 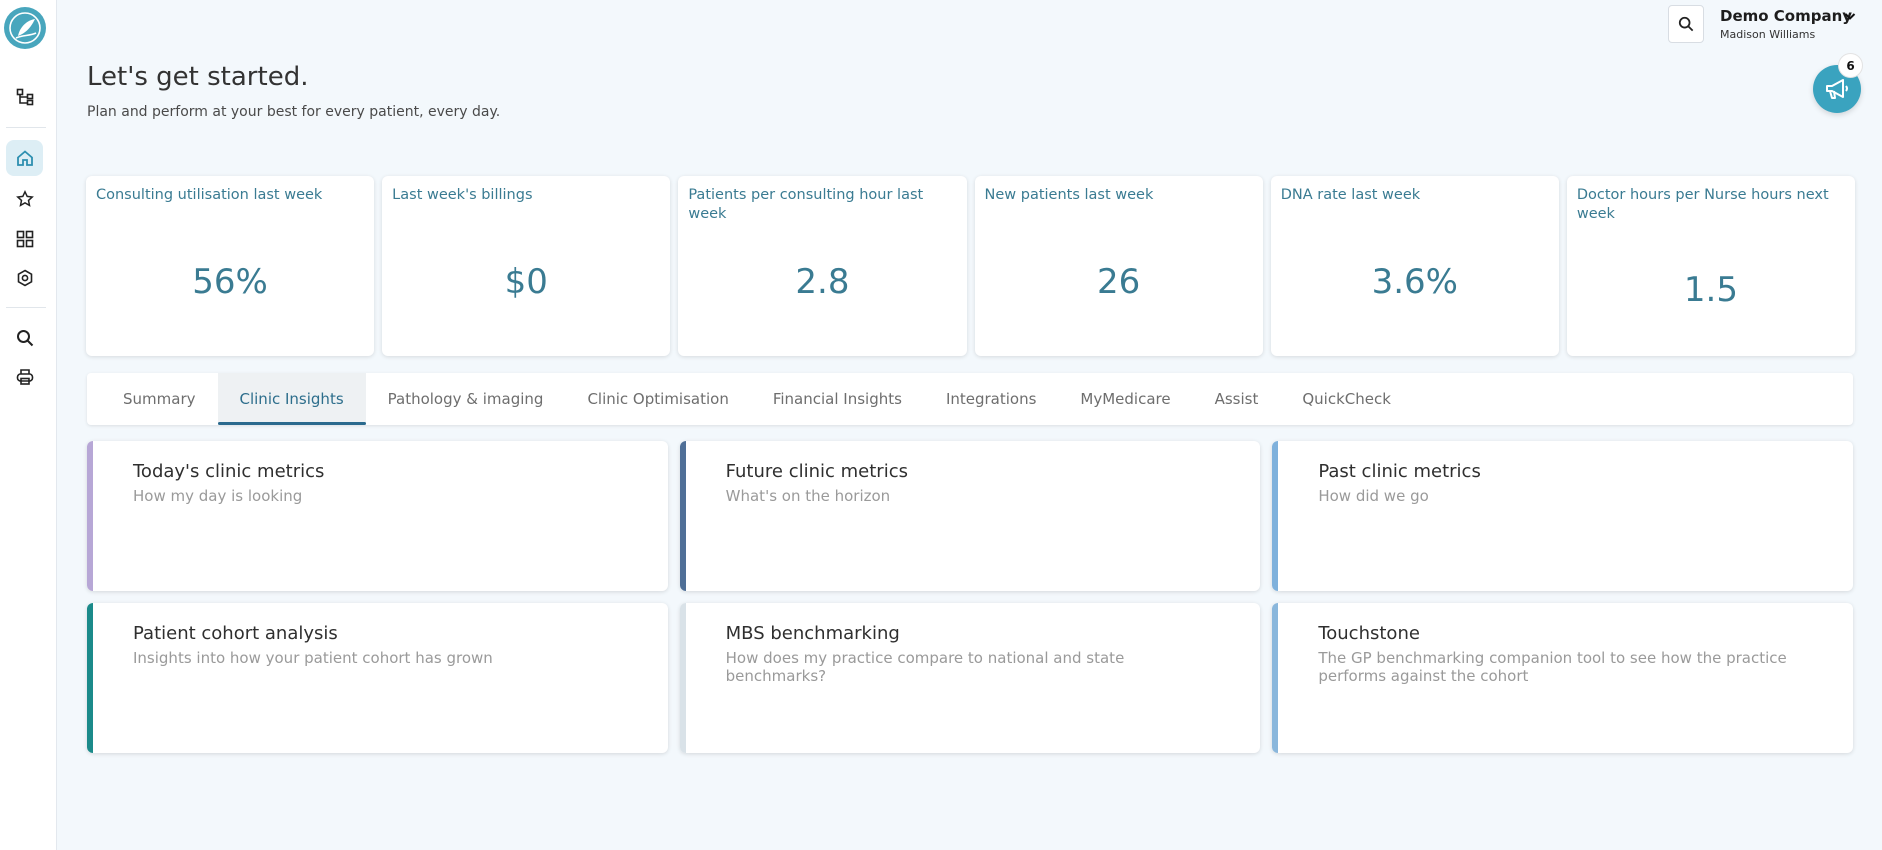 What do you see at coordinates (1710, 290) in the screenshot?
I see `metric-value: 1.5` at bounding box center [1710, 290].